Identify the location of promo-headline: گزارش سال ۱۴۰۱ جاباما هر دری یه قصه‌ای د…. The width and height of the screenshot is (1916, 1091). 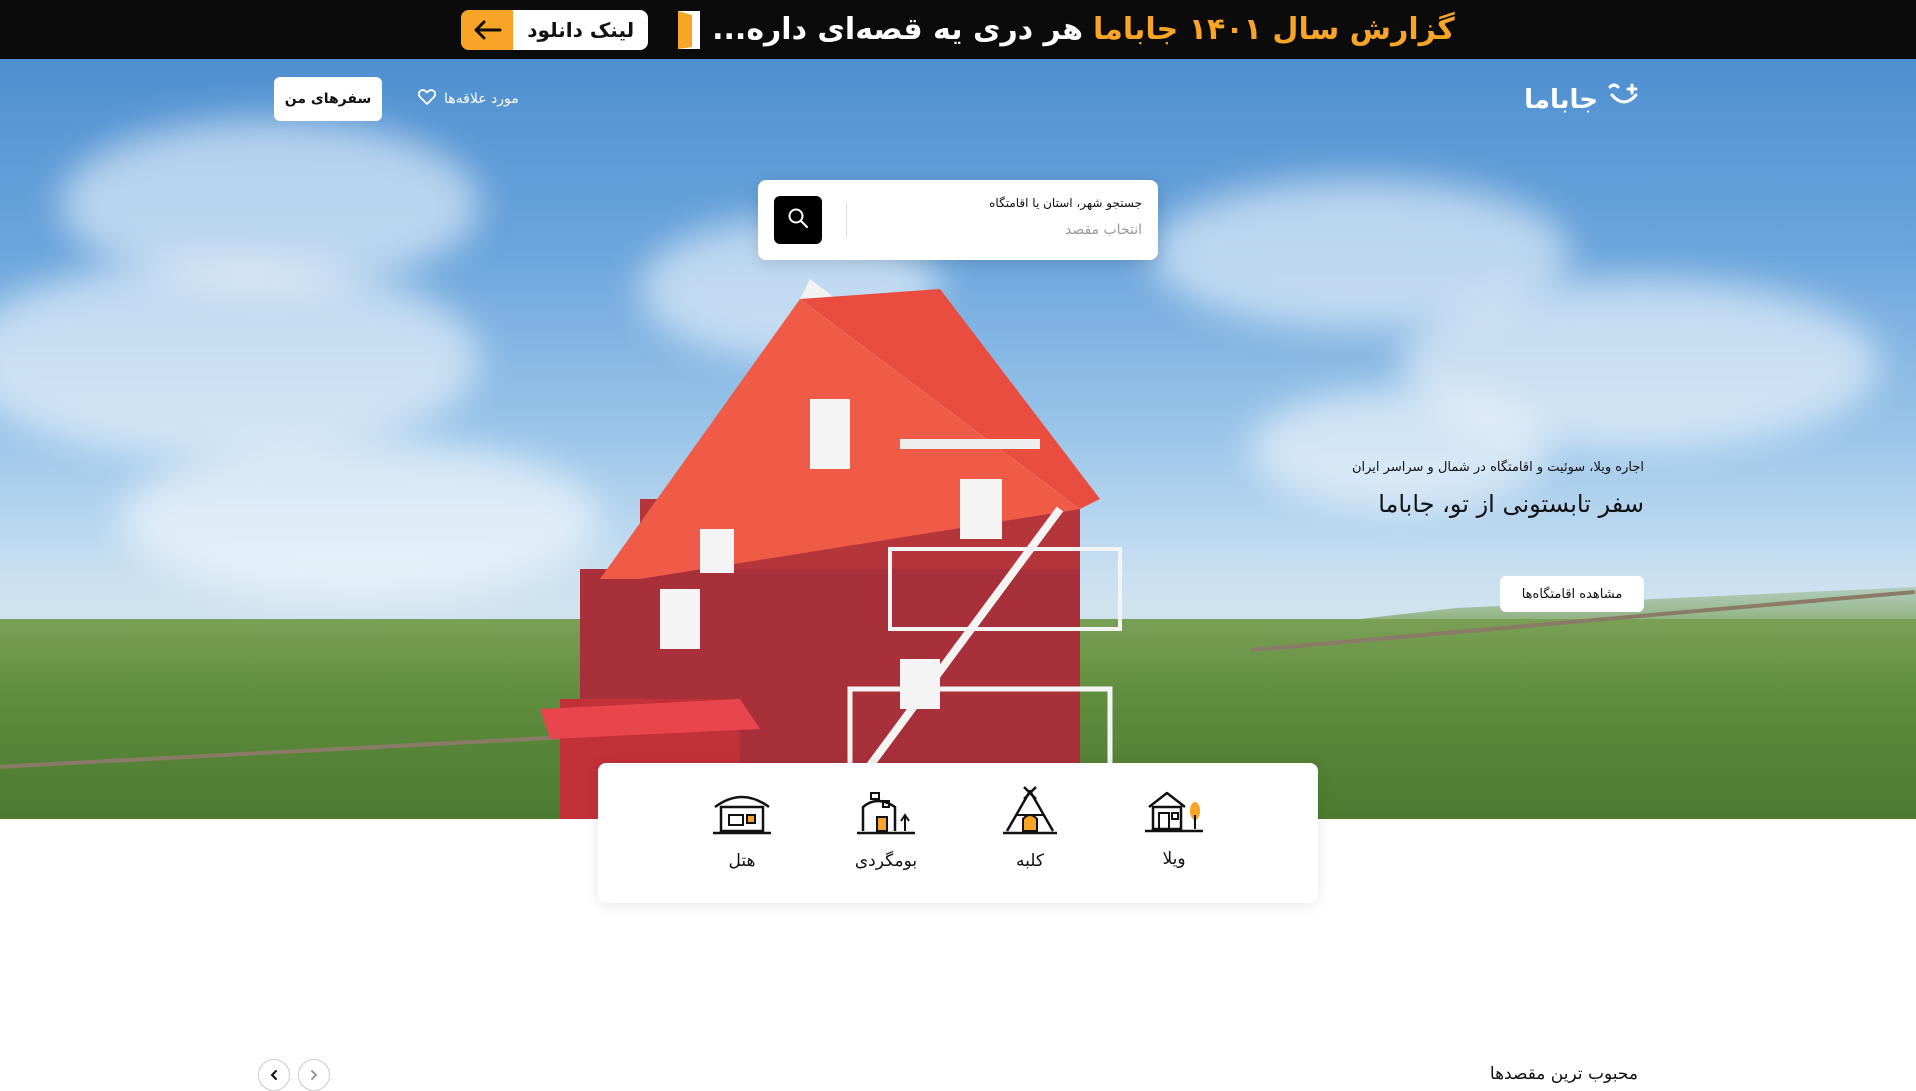
(1065, 30).